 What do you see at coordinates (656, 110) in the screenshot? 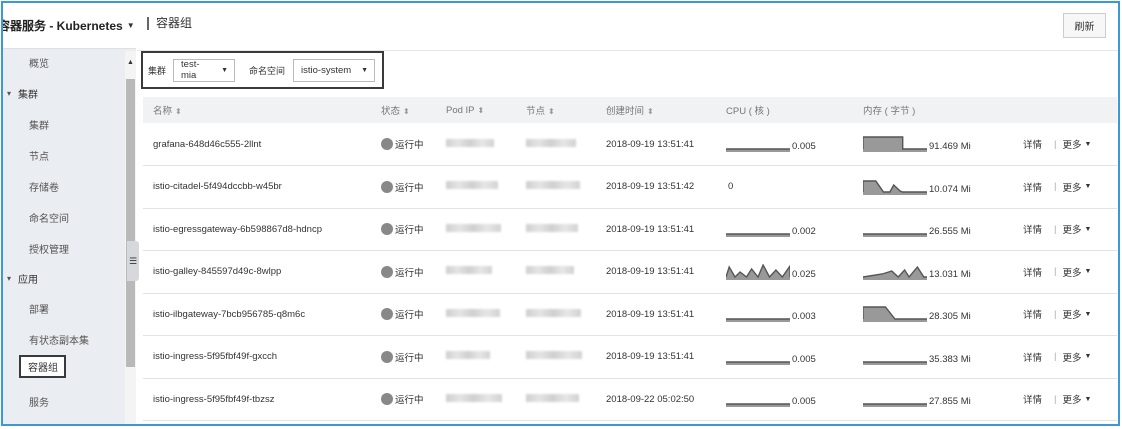
I see `column-header-created: 创建时间 ⬍` at bounding box center [656, 110].